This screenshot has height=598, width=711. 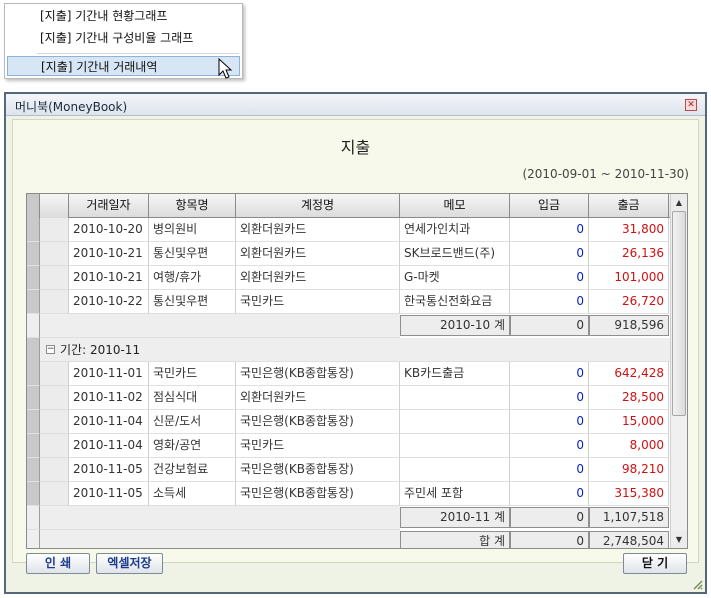 I want to click on cell-withdrawal: 31,800, so click(x=629, y=230).